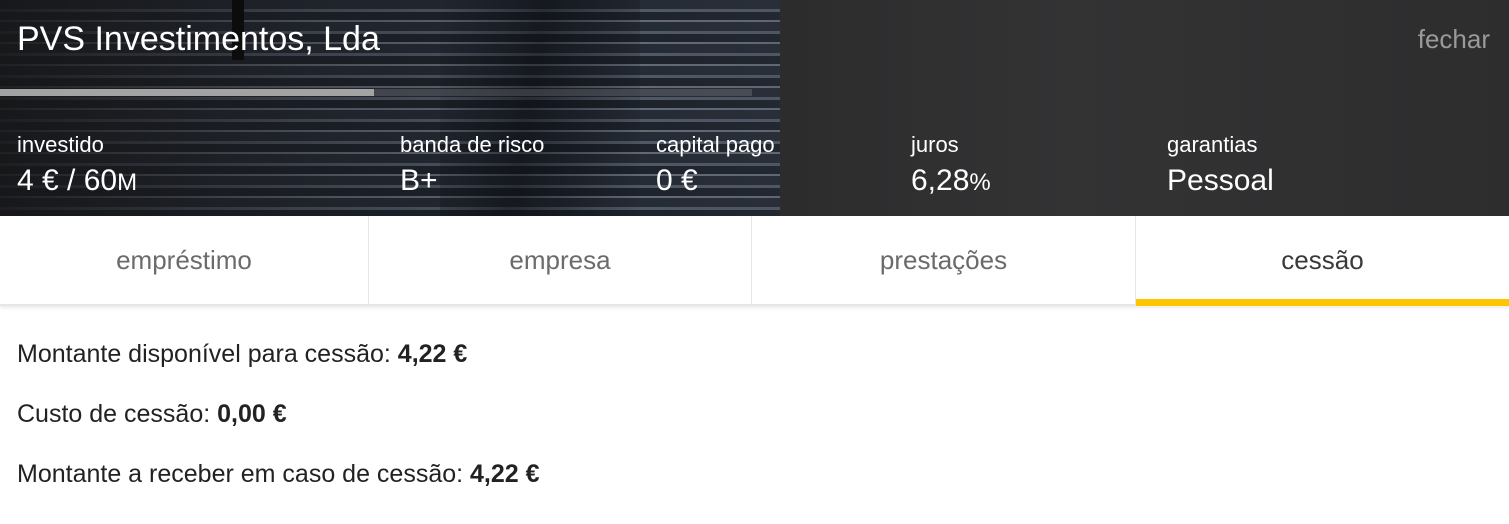  Describe the element at coordinates (754, 430) in the screenshot. I see `cession-cost-line: Custo de cessão: 0,00 €` at that location.